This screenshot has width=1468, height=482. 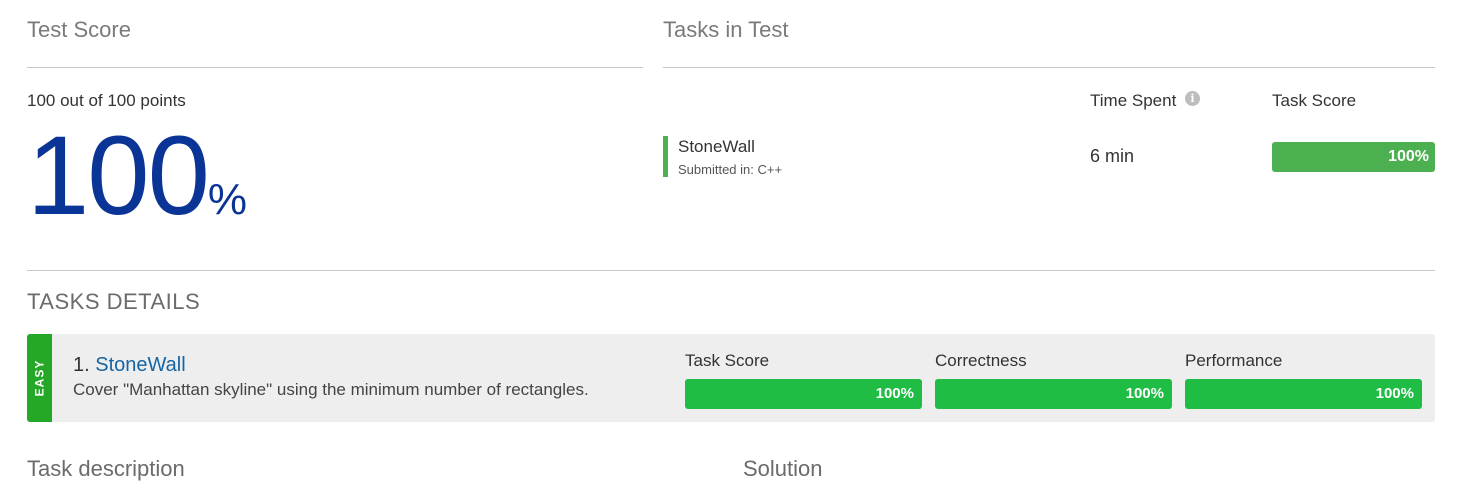 I want to click on section-divider, so click(x=731, y=270).